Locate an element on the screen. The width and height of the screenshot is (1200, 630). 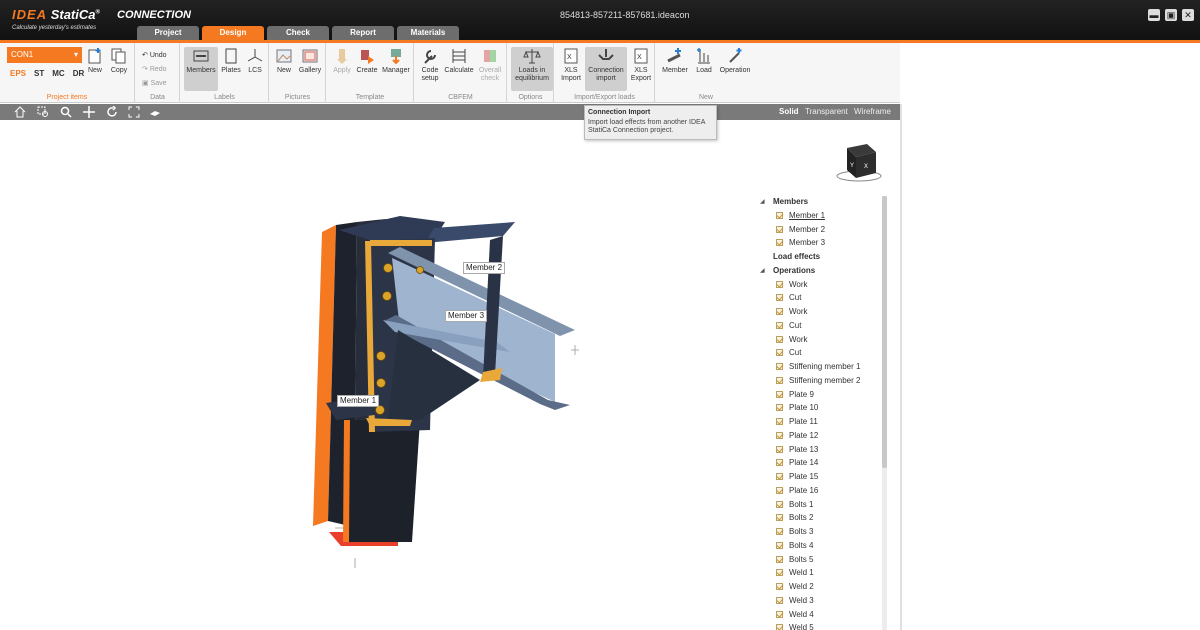
tree-operation-item: Stiffening member 1 is located at coordinates (818, 368).